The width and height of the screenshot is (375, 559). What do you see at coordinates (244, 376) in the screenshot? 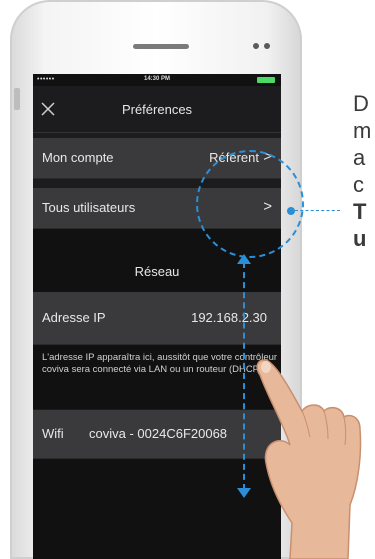
I see `scroll-indicator-line` at bounding box center [244, 376].